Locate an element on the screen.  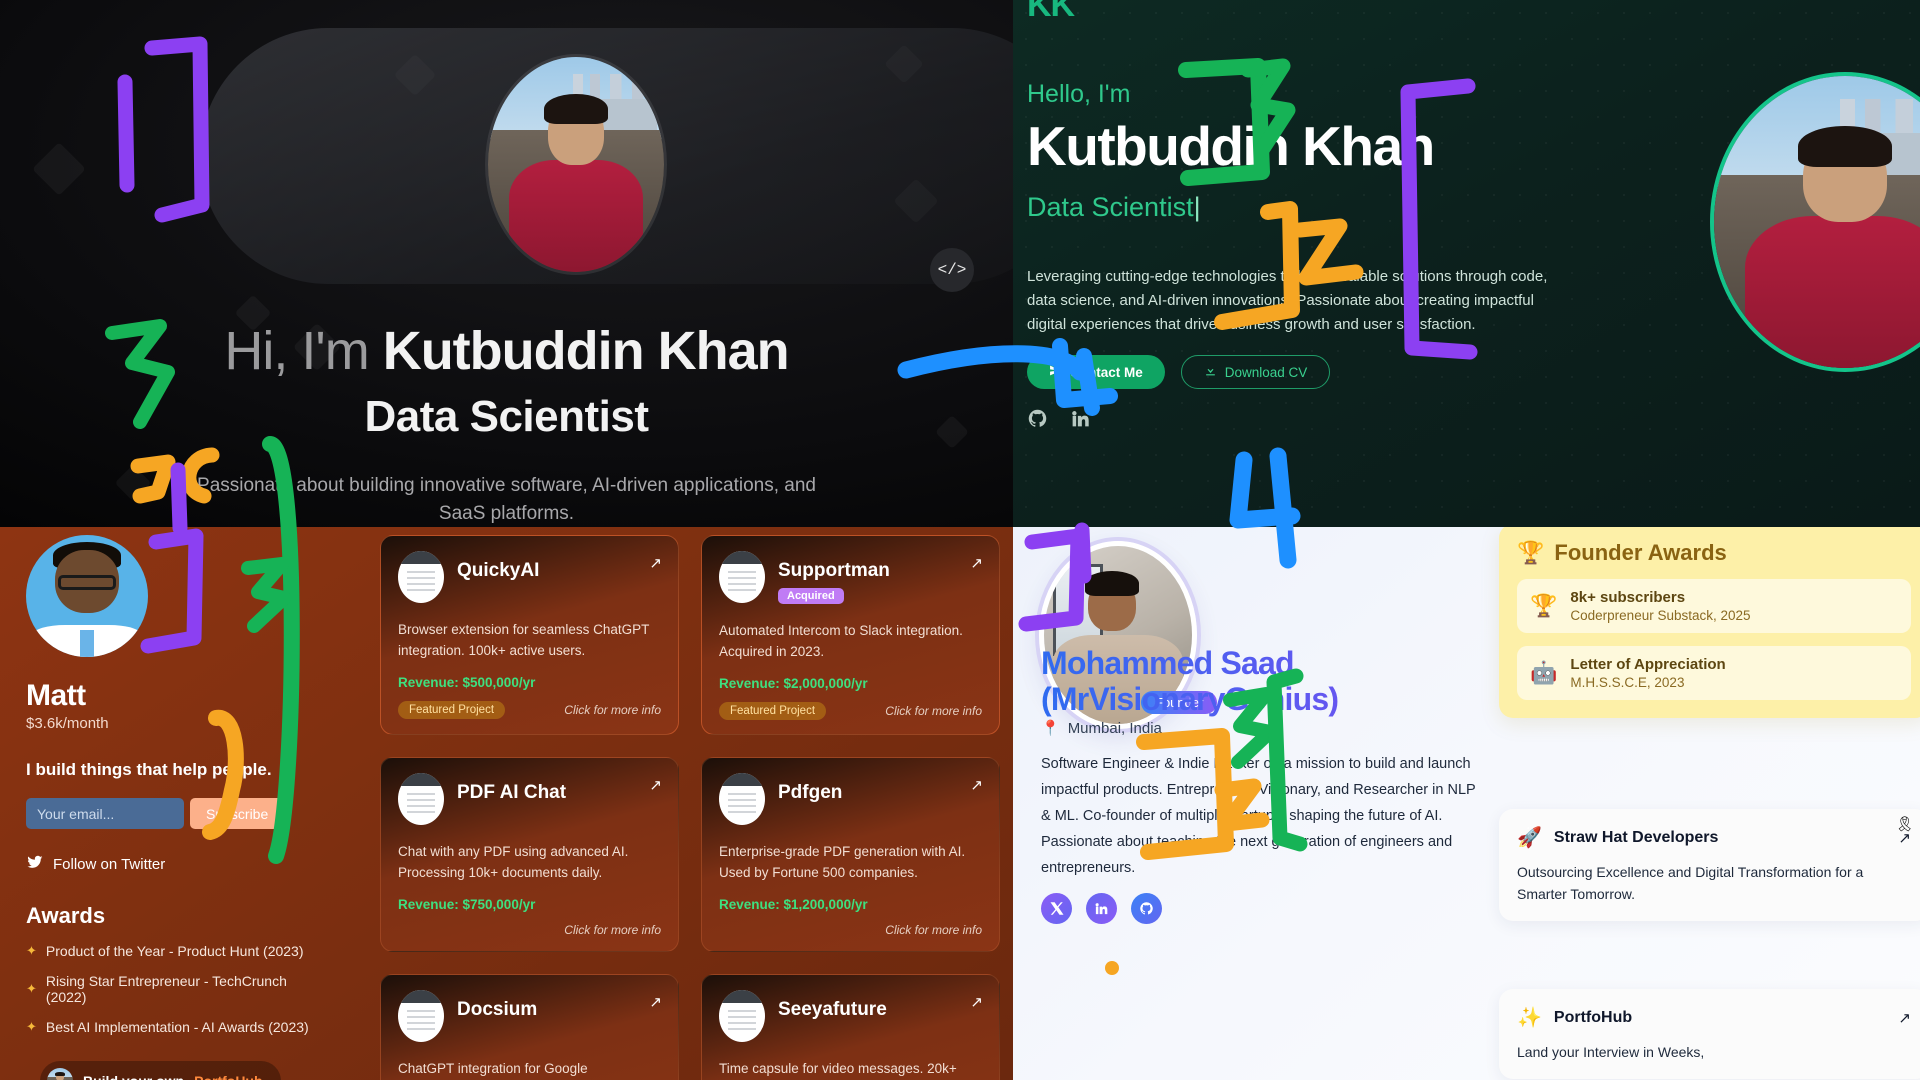
profile-name-line1: Mohammed Saad is located at coordinates (1167, 663).